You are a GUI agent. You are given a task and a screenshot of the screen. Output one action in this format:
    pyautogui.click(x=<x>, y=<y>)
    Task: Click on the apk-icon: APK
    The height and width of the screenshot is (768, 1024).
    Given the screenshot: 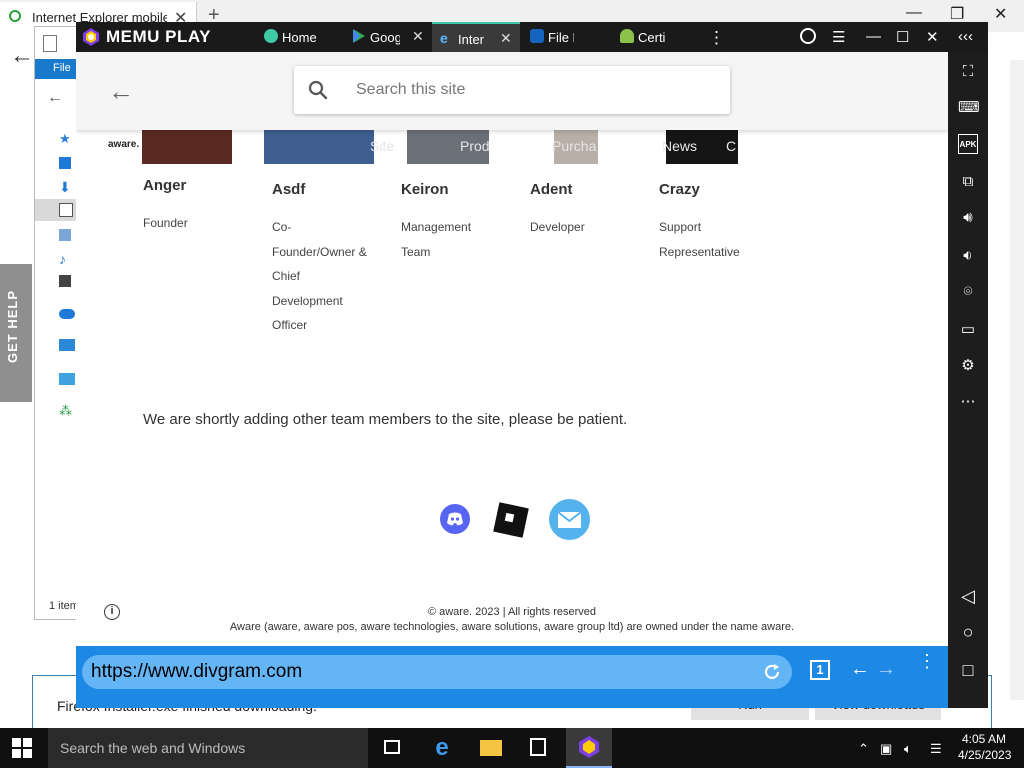 What is the action you would take?
    pyautogui.click(x=968, y=144)
    